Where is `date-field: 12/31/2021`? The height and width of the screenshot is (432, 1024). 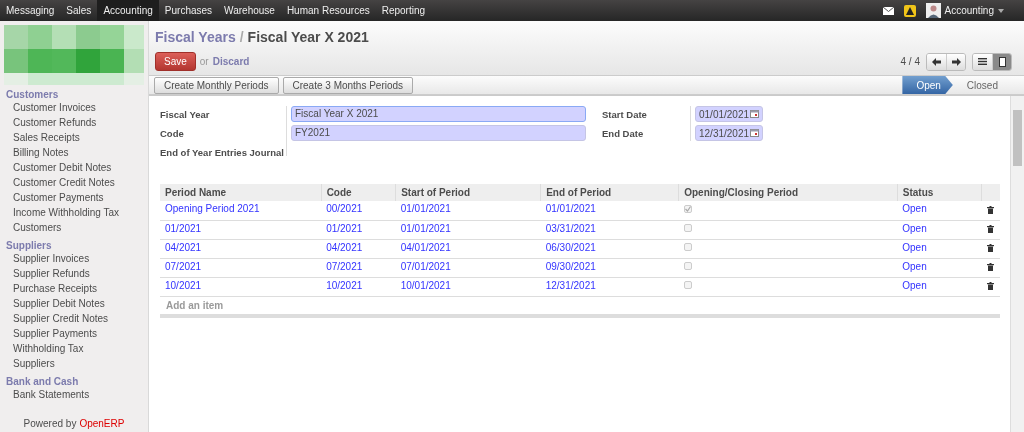 date-field: 12/31/2021 is located at coordinates (729, 133).